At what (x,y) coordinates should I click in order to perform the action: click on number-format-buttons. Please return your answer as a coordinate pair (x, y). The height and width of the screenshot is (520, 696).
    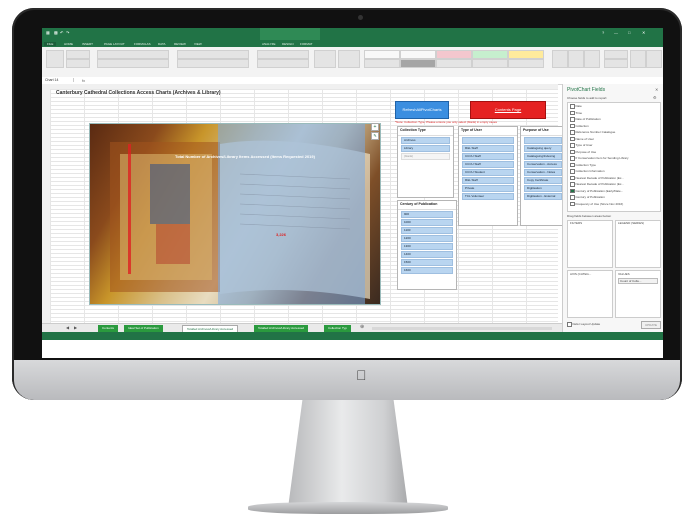
    Looking at the image, I should click on (283, 63).